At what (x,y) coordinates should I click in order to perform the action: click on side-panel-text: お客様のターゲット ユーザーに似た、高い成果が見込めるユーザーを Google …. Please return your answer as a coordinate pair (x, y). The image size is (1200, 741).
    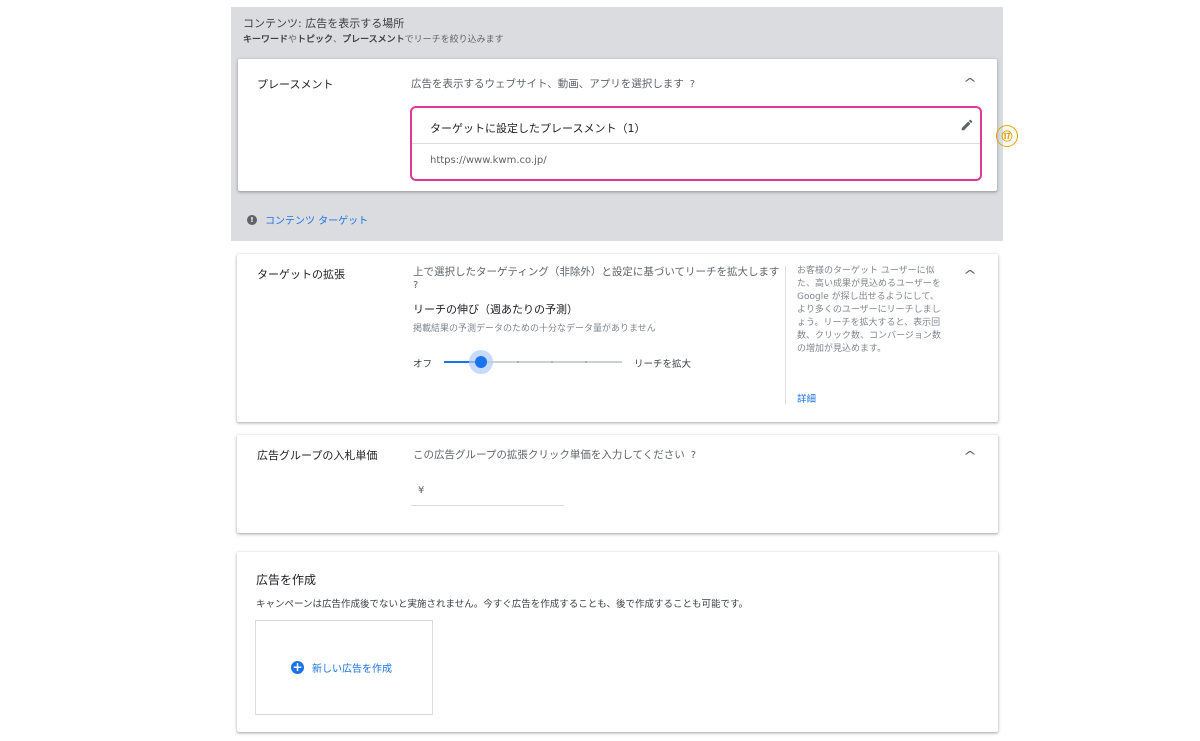
    Looking at the image, I should click on (869, 310).